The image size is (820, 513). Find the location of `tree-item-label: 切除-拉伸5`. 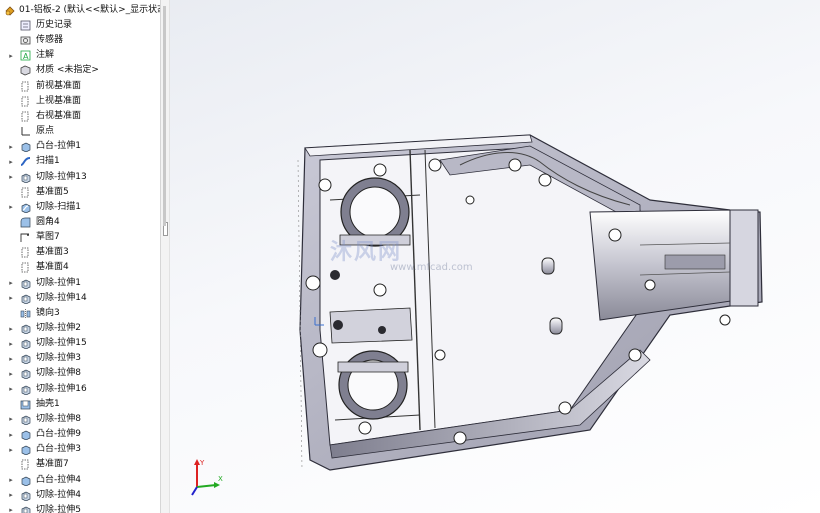

tree-item-label: 切除-拉伸5 is located at coordinates (58, 508).